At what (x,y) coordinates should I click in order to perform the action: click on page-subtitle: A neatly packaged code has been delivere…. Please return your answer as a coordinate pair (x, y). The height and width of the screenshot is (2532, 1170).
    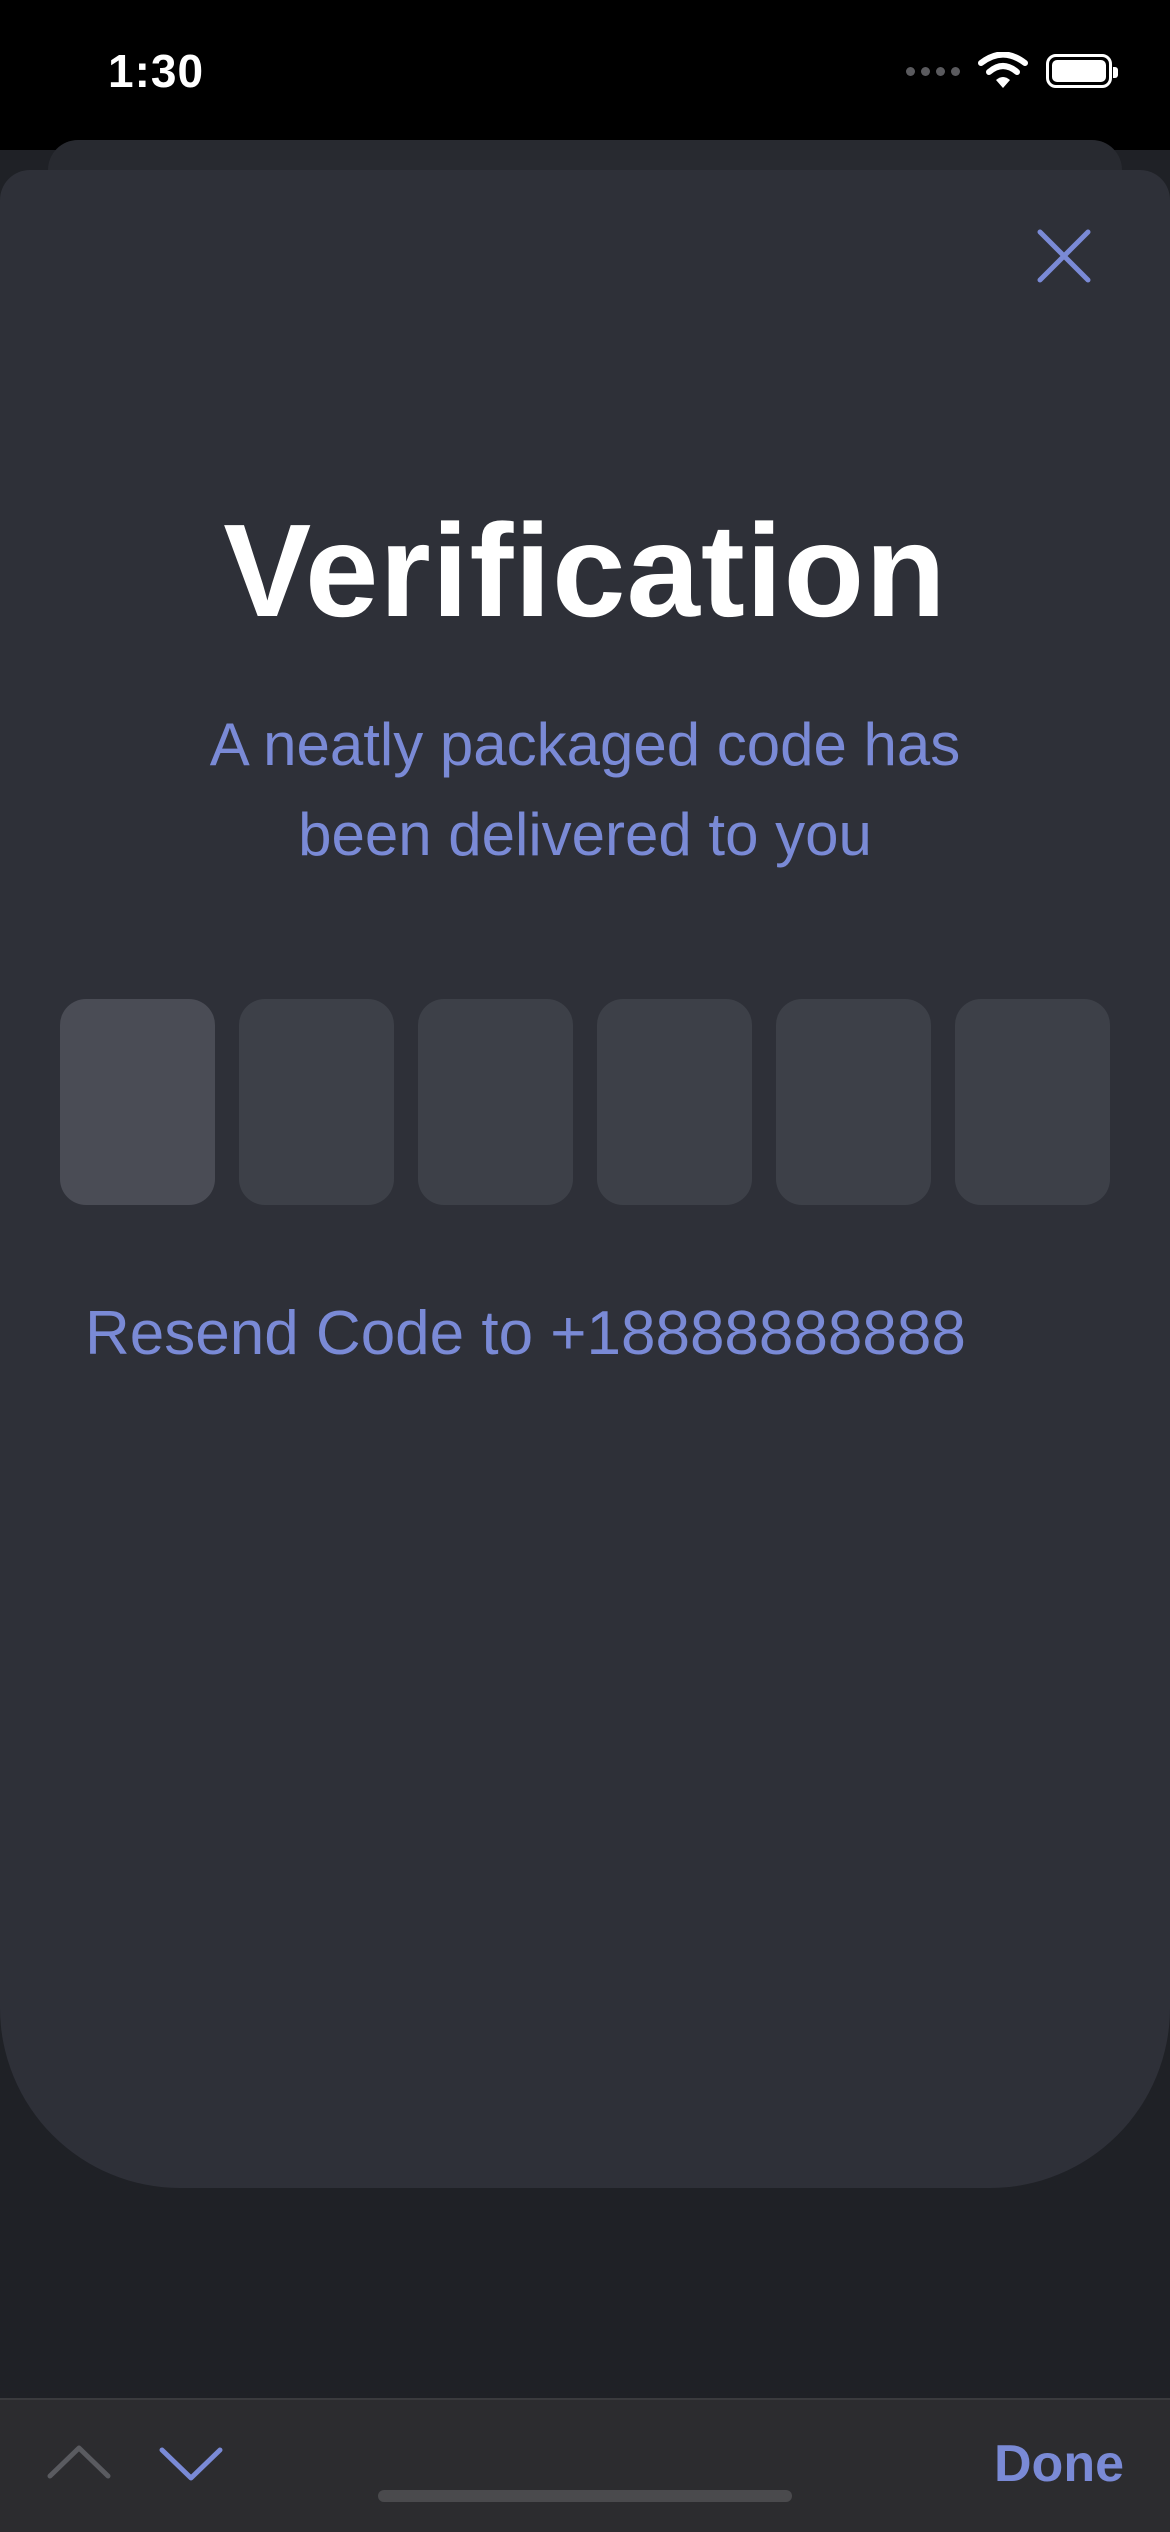
    Looking at the image, I should click on (585, 789).